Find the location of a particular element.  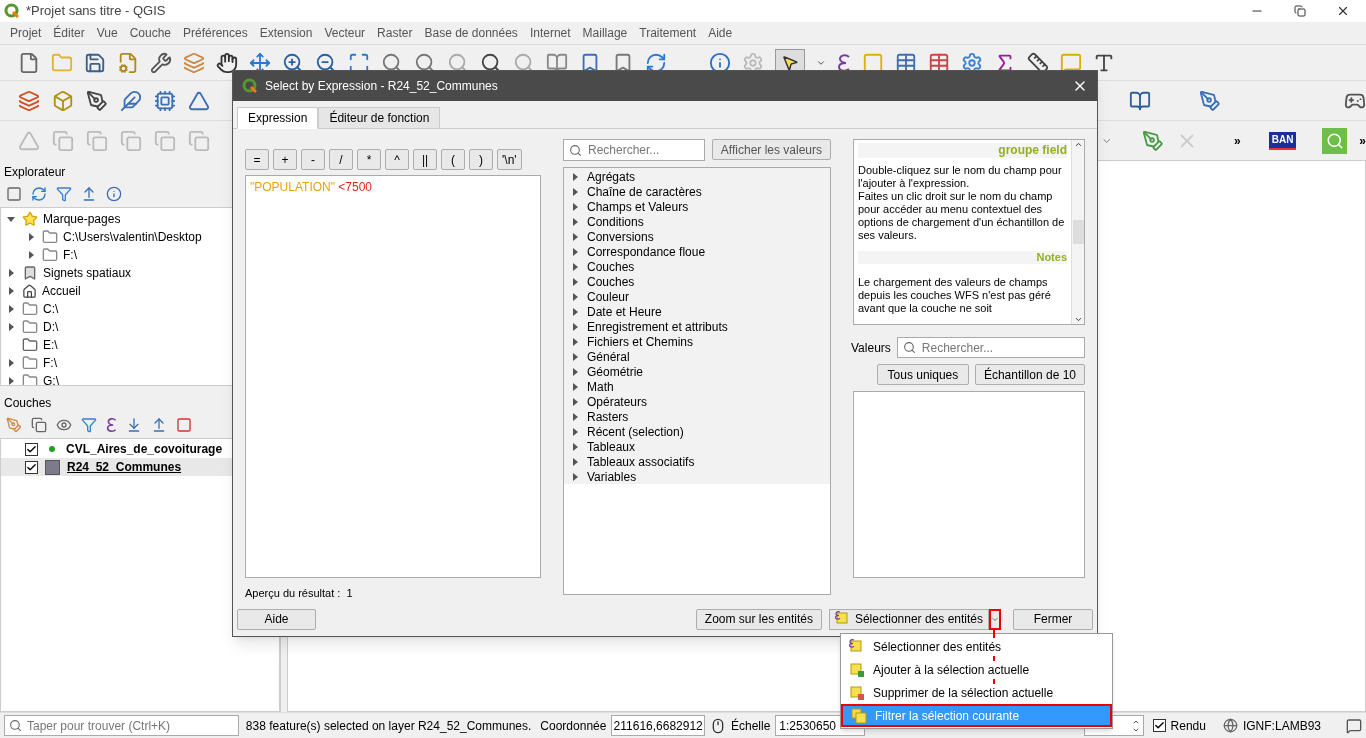

tree-item: C:\Users\valentin\Desktop is located at coordinates (132, 237).